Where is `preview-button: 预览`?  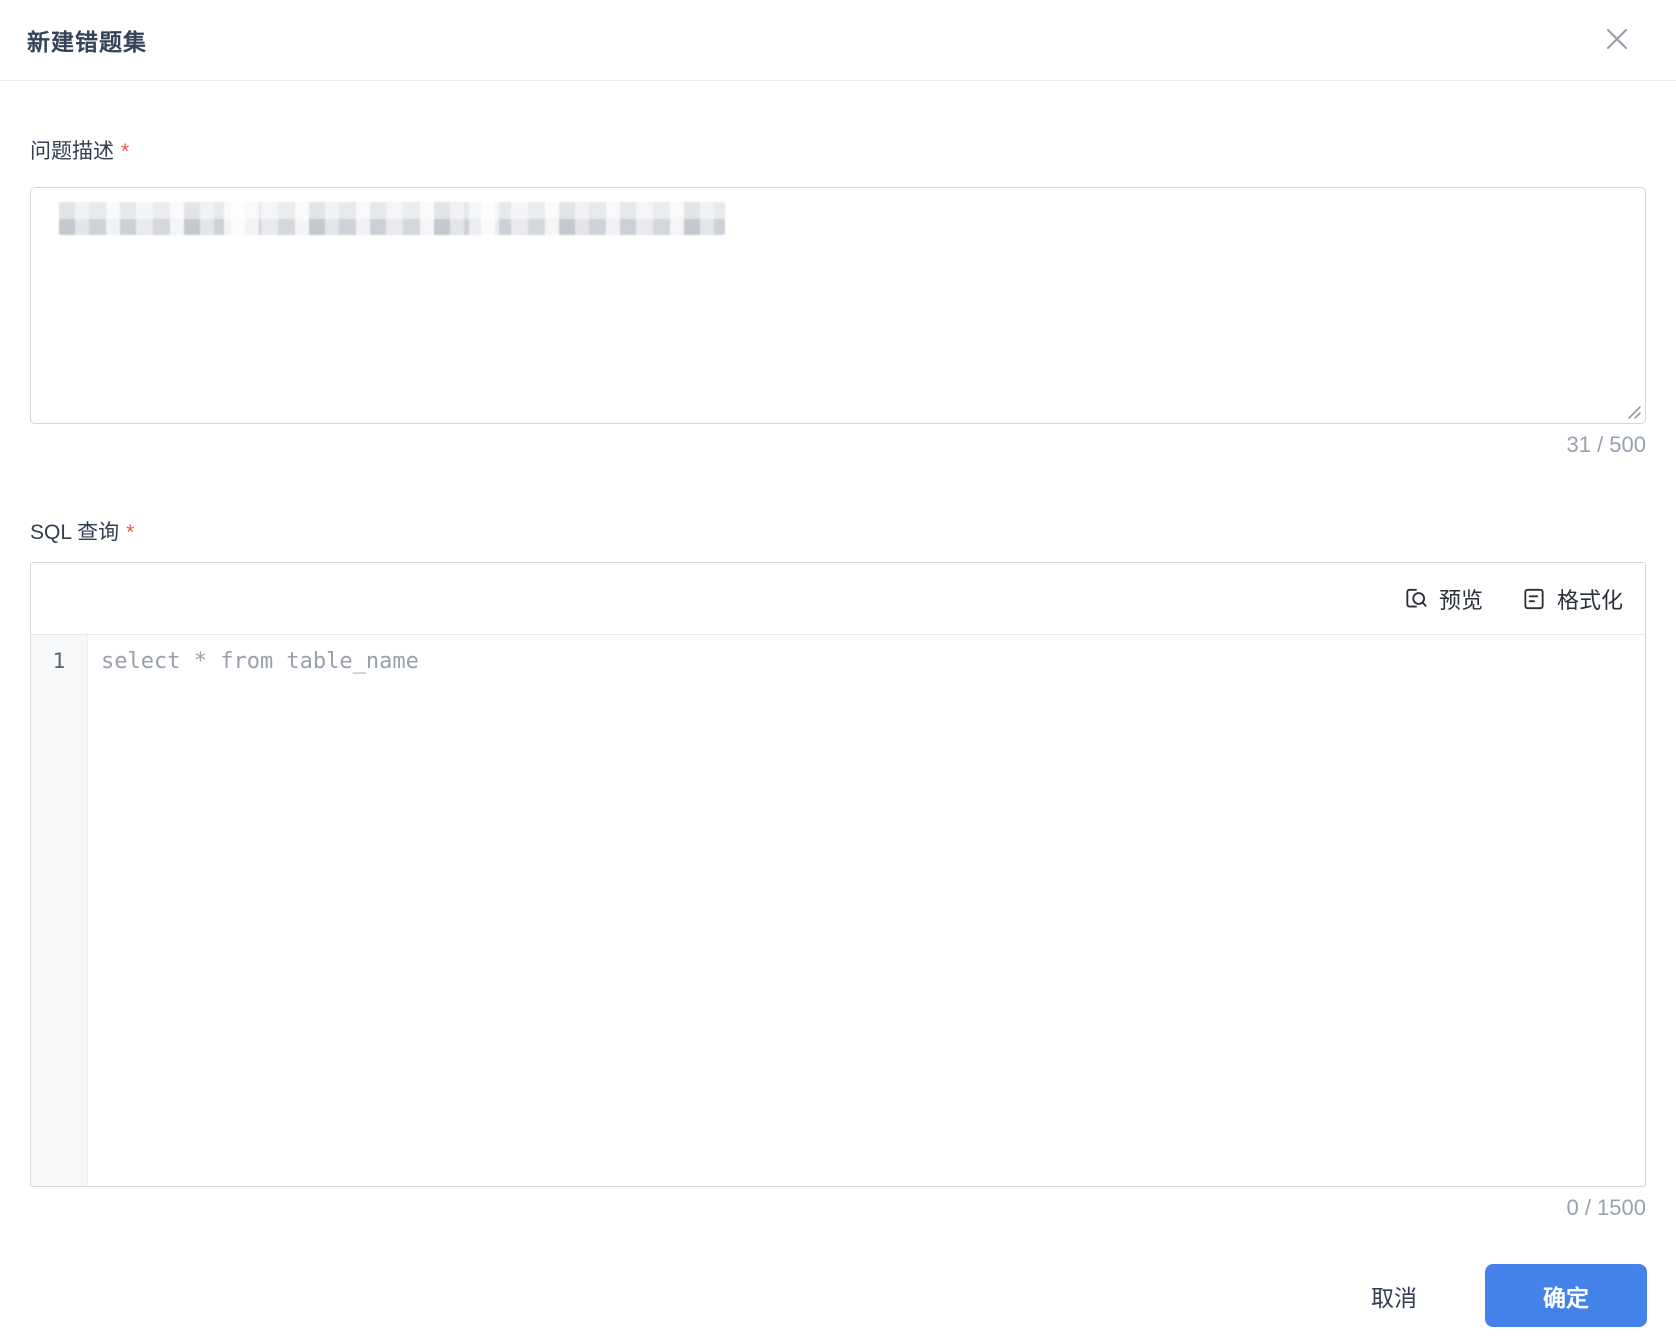
preview-button: 预览 is located at coordinates (1443, 599).